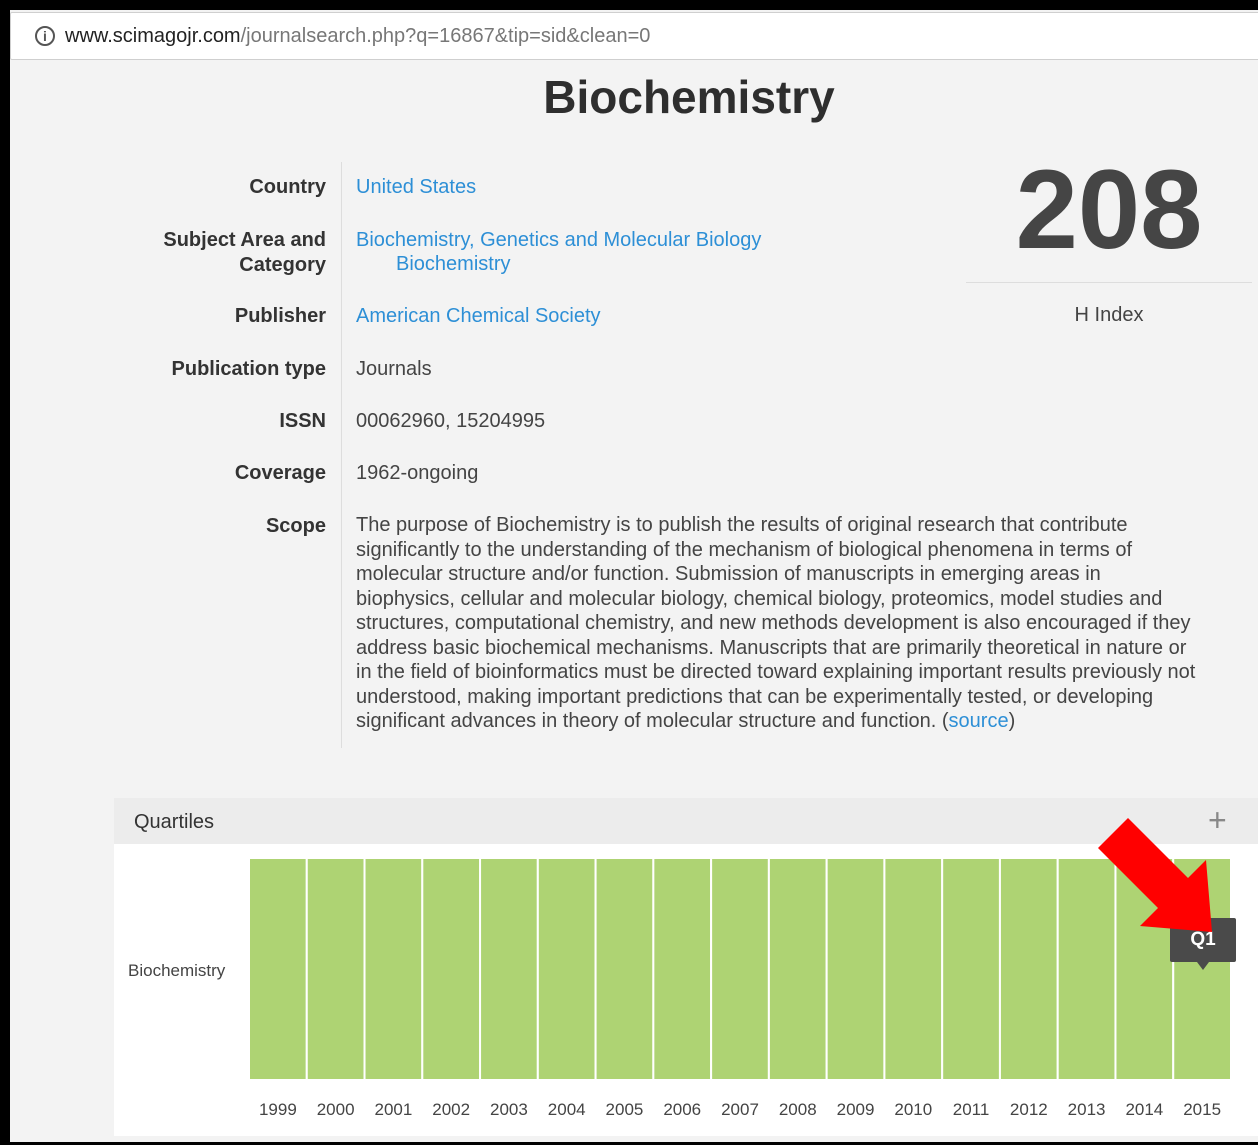 The width and height of the screenshot is (1258, 1145). Describe the element at coordinates (278, 969) in the screenshot. I see `quartile-cell-1999` at that location.